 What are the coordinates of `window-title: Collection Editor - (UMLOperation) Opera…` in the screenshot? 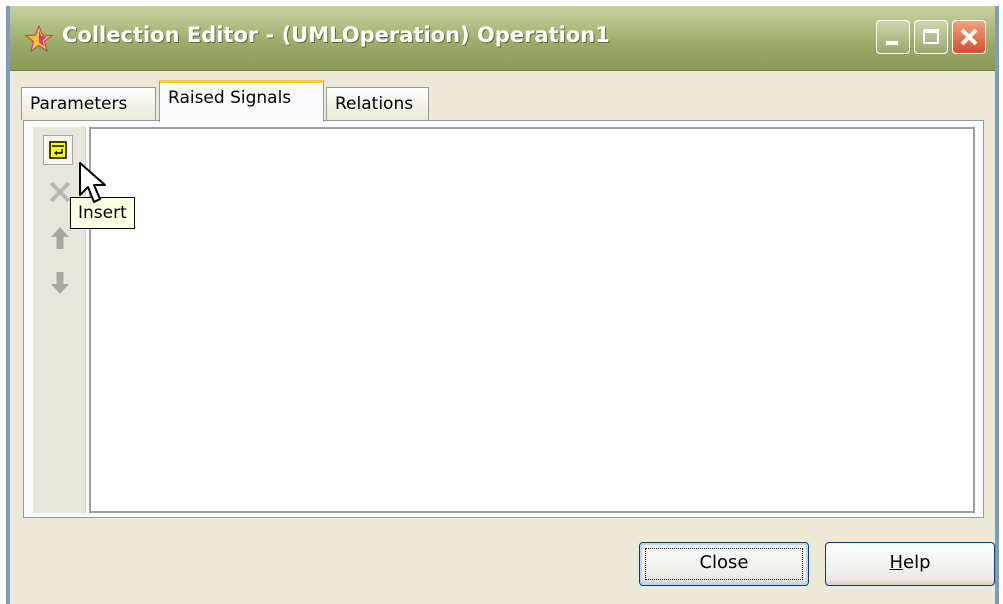 It's located at (336, 35).